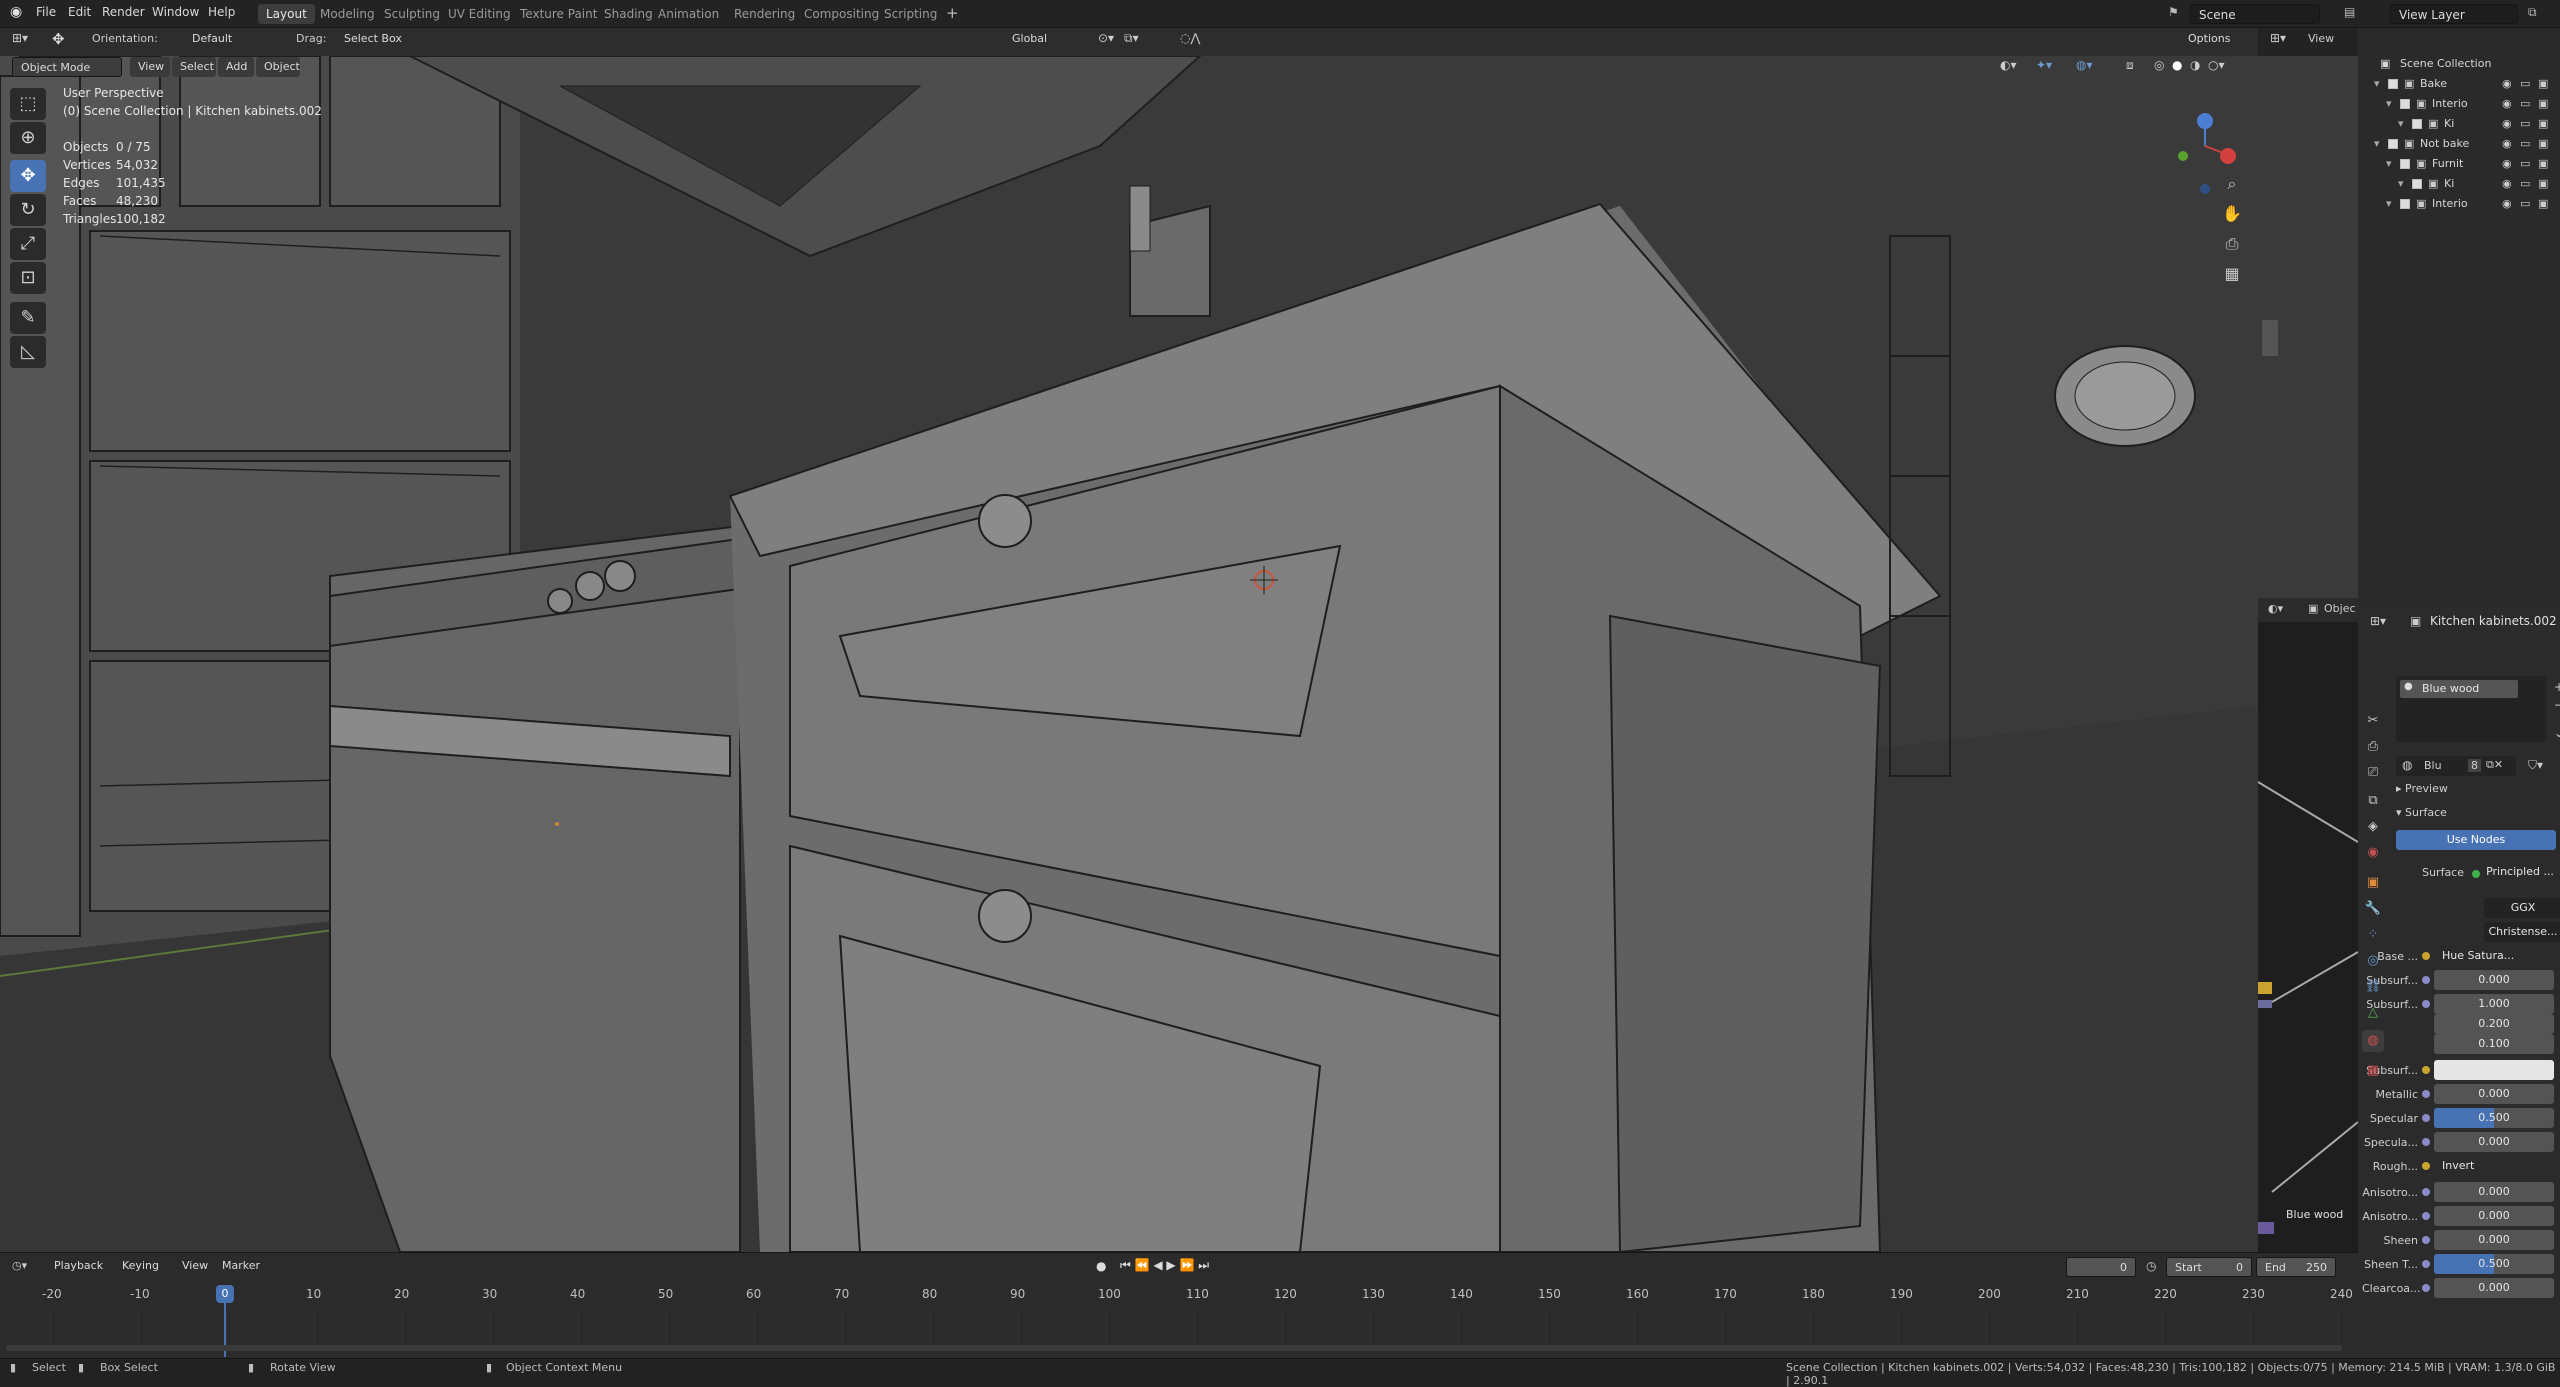  Describe the element at coordinates (2216, 65) in the screenshot. I see `rendered-shading-icon: ○▾` at that location.